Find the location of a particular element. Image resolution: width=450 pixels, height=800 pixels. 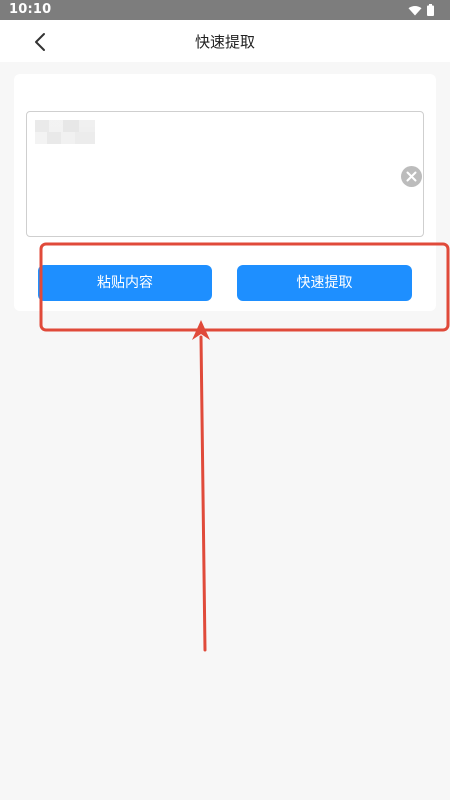

quick-extract-button: 快速提取 is located at coordinates (324, 283).